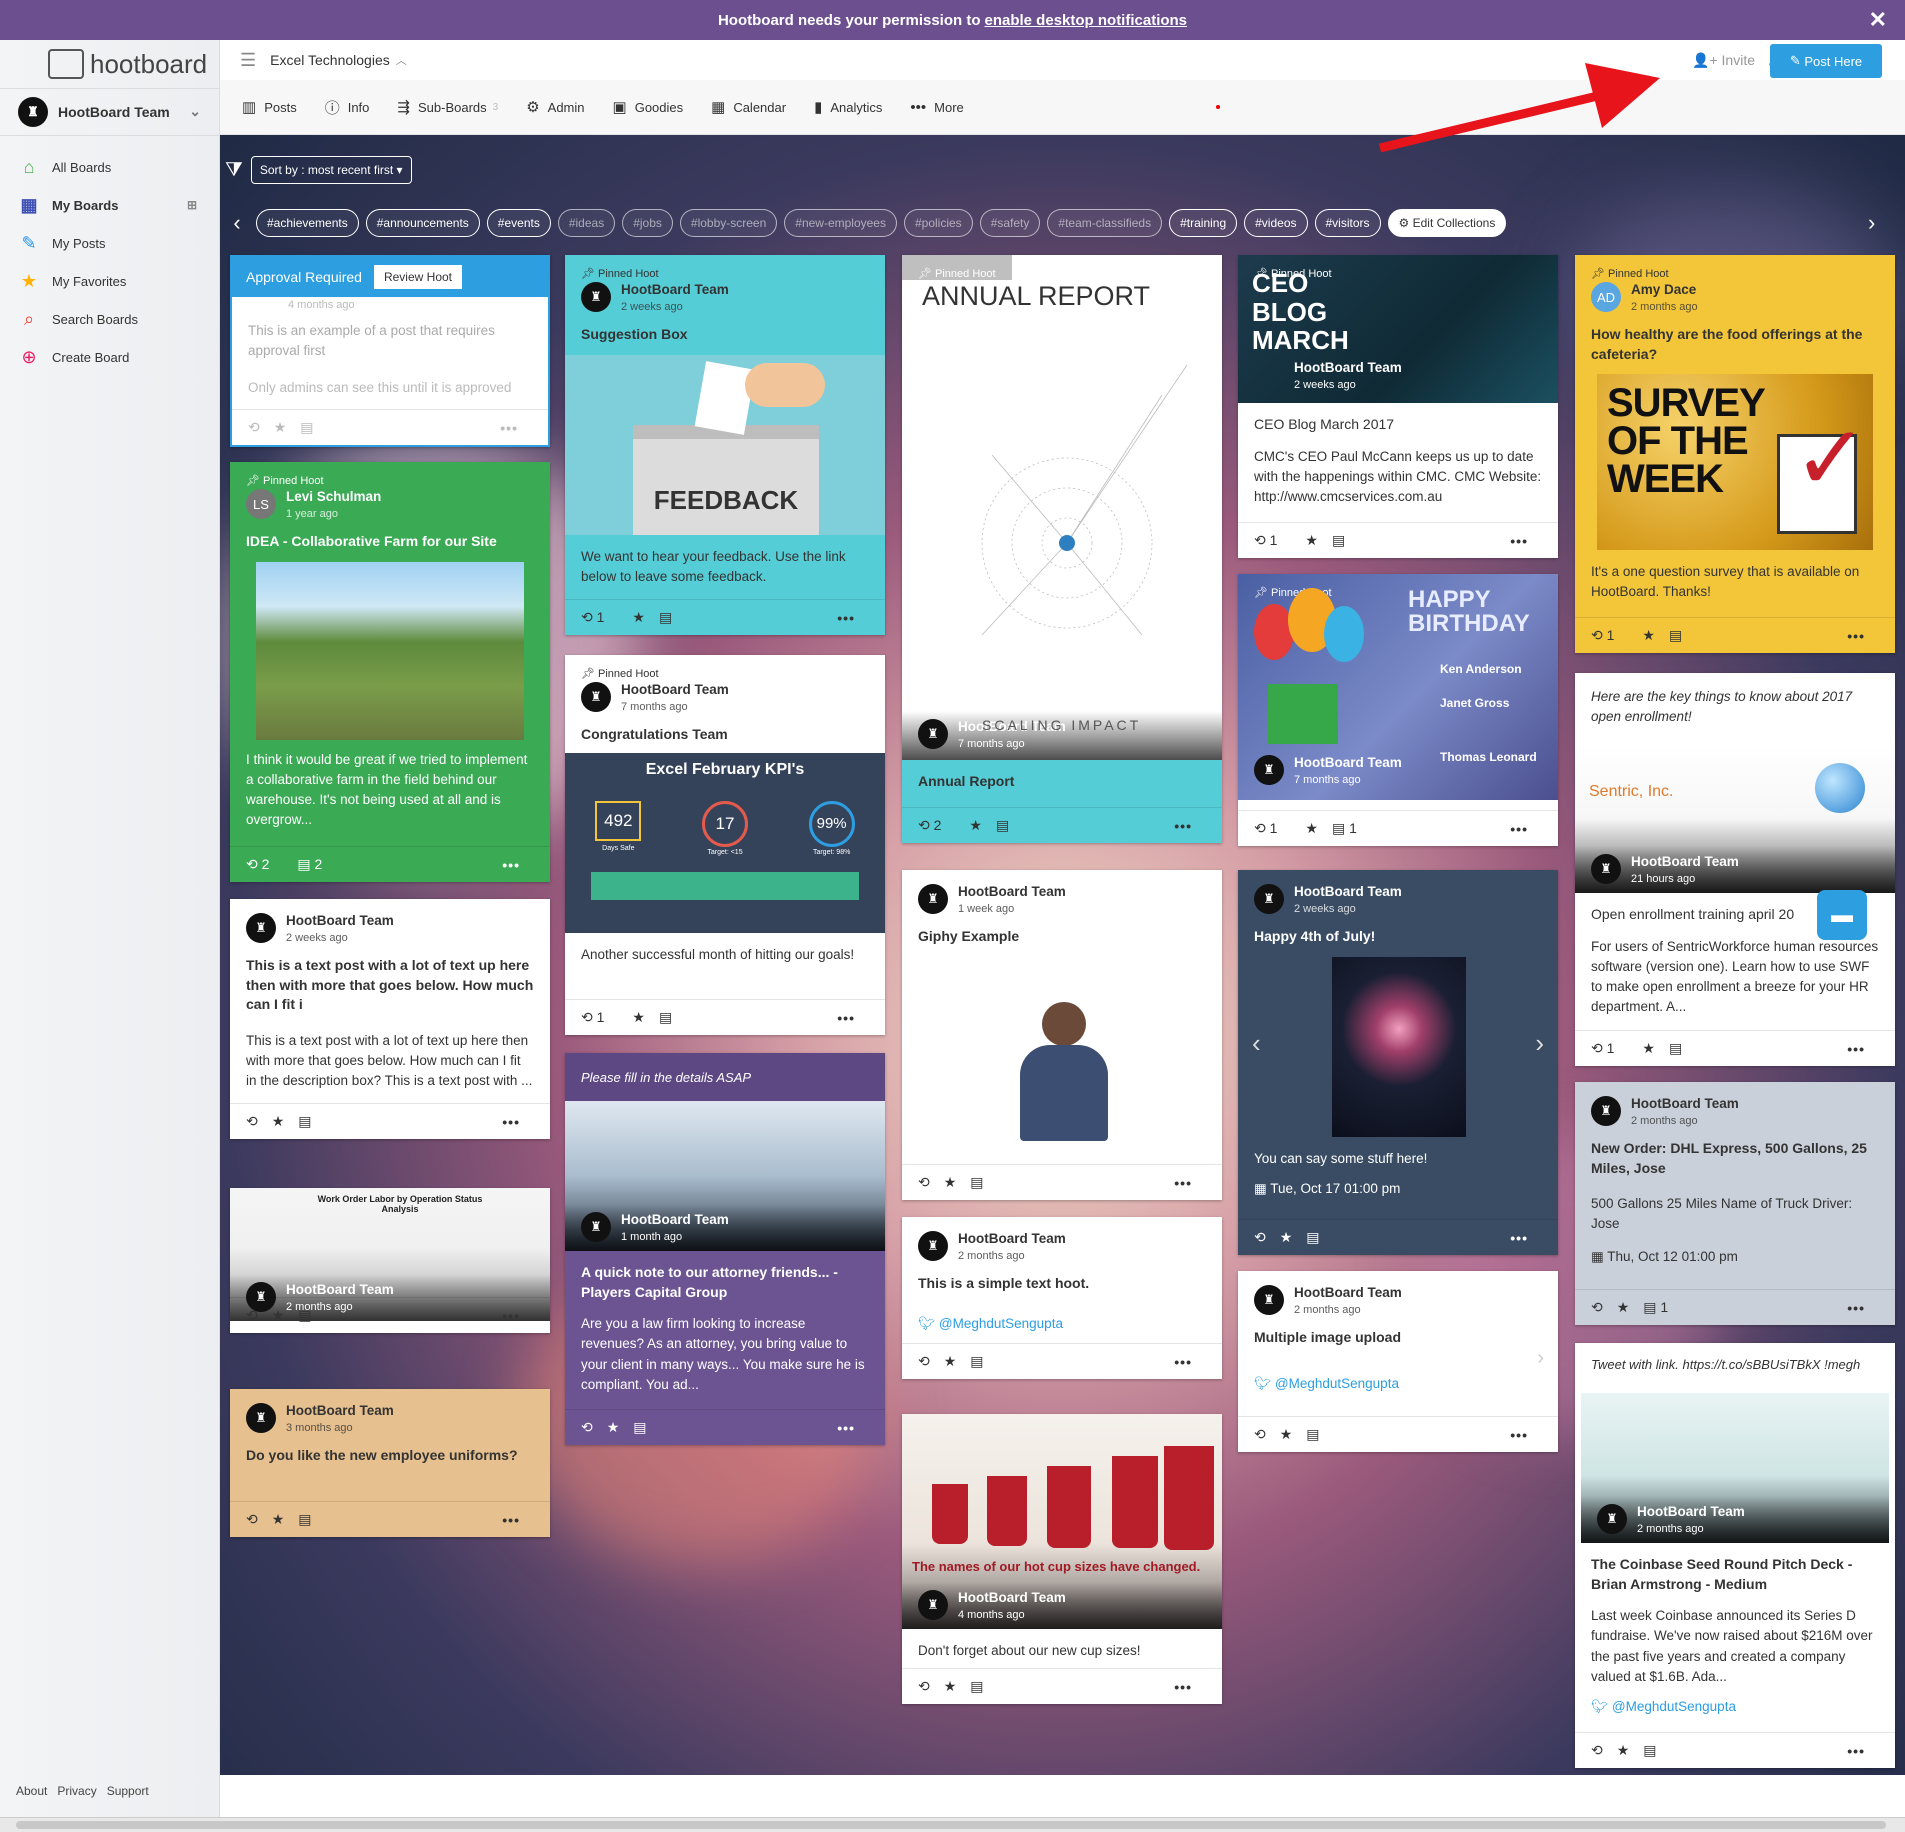 Image resolution: width=1905 pixels, height=1832 pixels. I want to click on tag-chip: #ideas, so click(586, 223).